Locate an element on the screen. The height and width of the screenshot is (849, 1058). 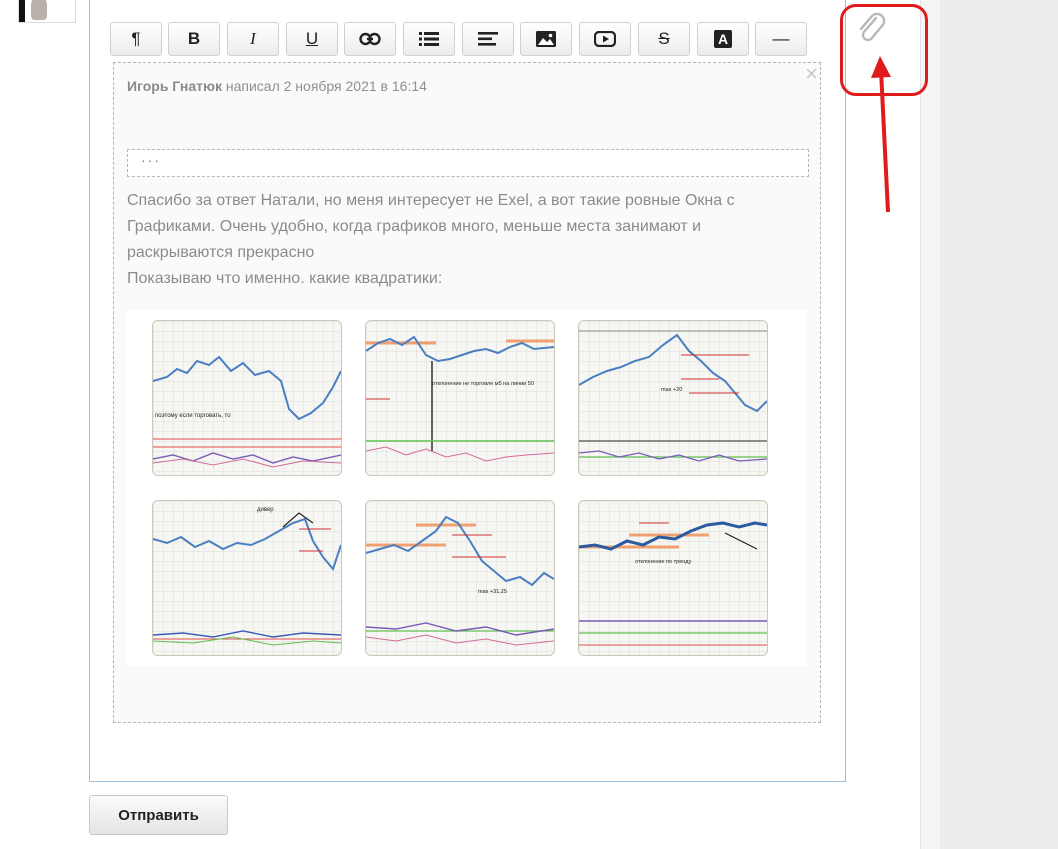
italic-button: I is located at coordinates (253, 39).